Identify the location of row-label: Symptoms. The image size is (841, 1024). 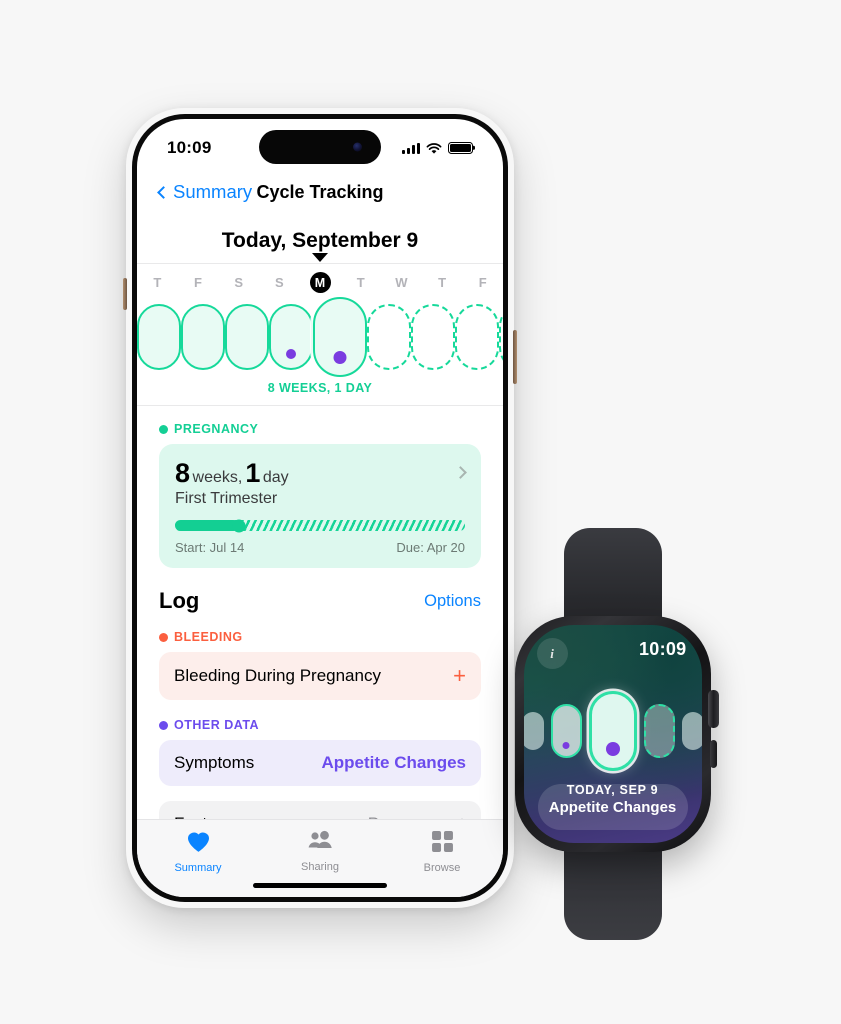
(214, 762).